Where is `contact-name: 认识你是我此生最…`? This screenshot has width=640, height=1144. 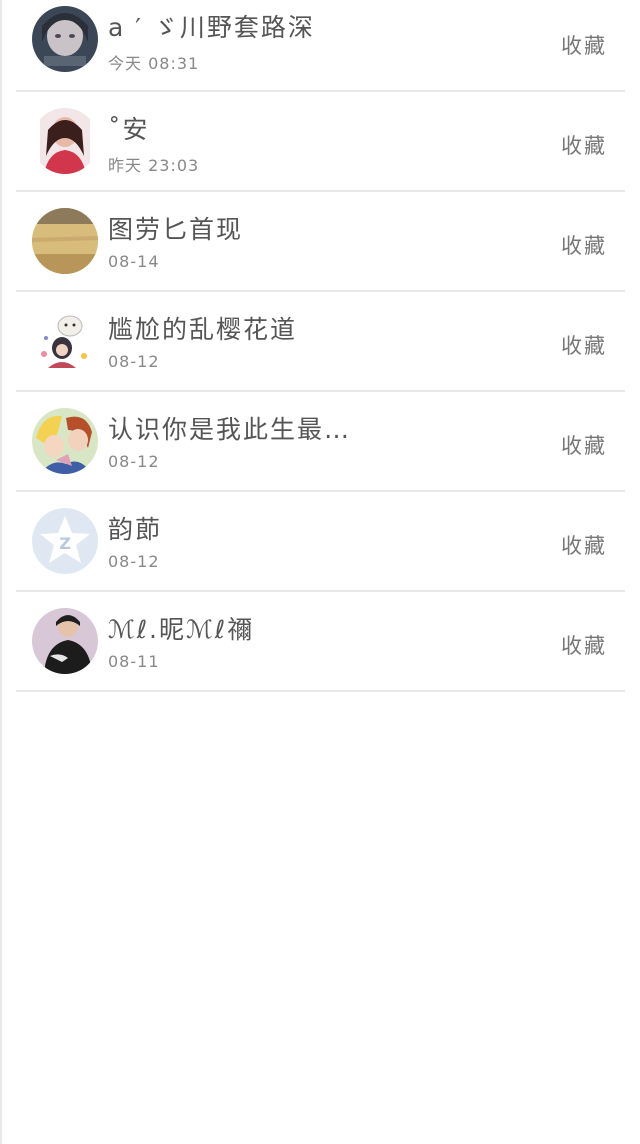
contact-name: 认识你是我此生最… is located at coordinates (230, 429).